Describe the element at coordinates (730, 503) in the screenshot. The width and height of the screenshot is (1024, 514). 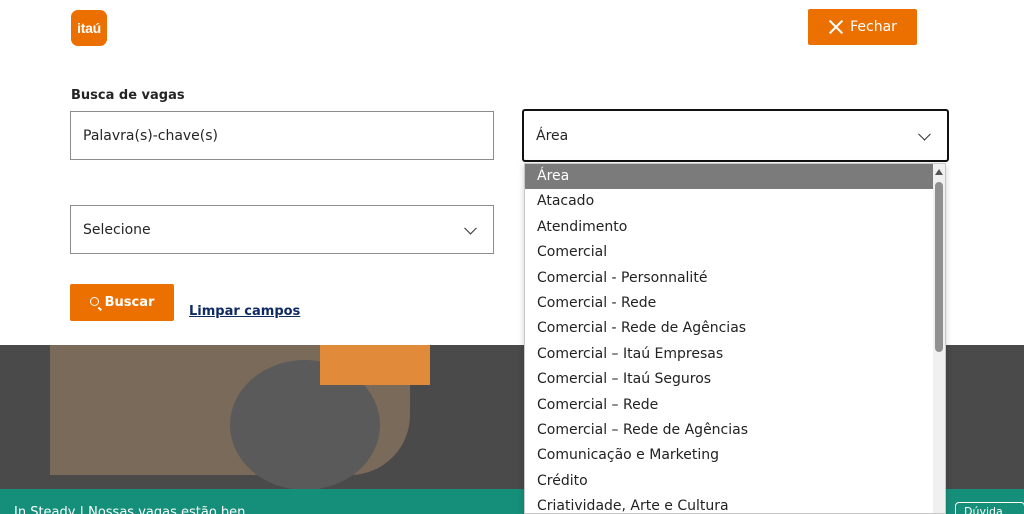
I see `dropdown-option: Criatividade, Arte e Cultura` at that location.